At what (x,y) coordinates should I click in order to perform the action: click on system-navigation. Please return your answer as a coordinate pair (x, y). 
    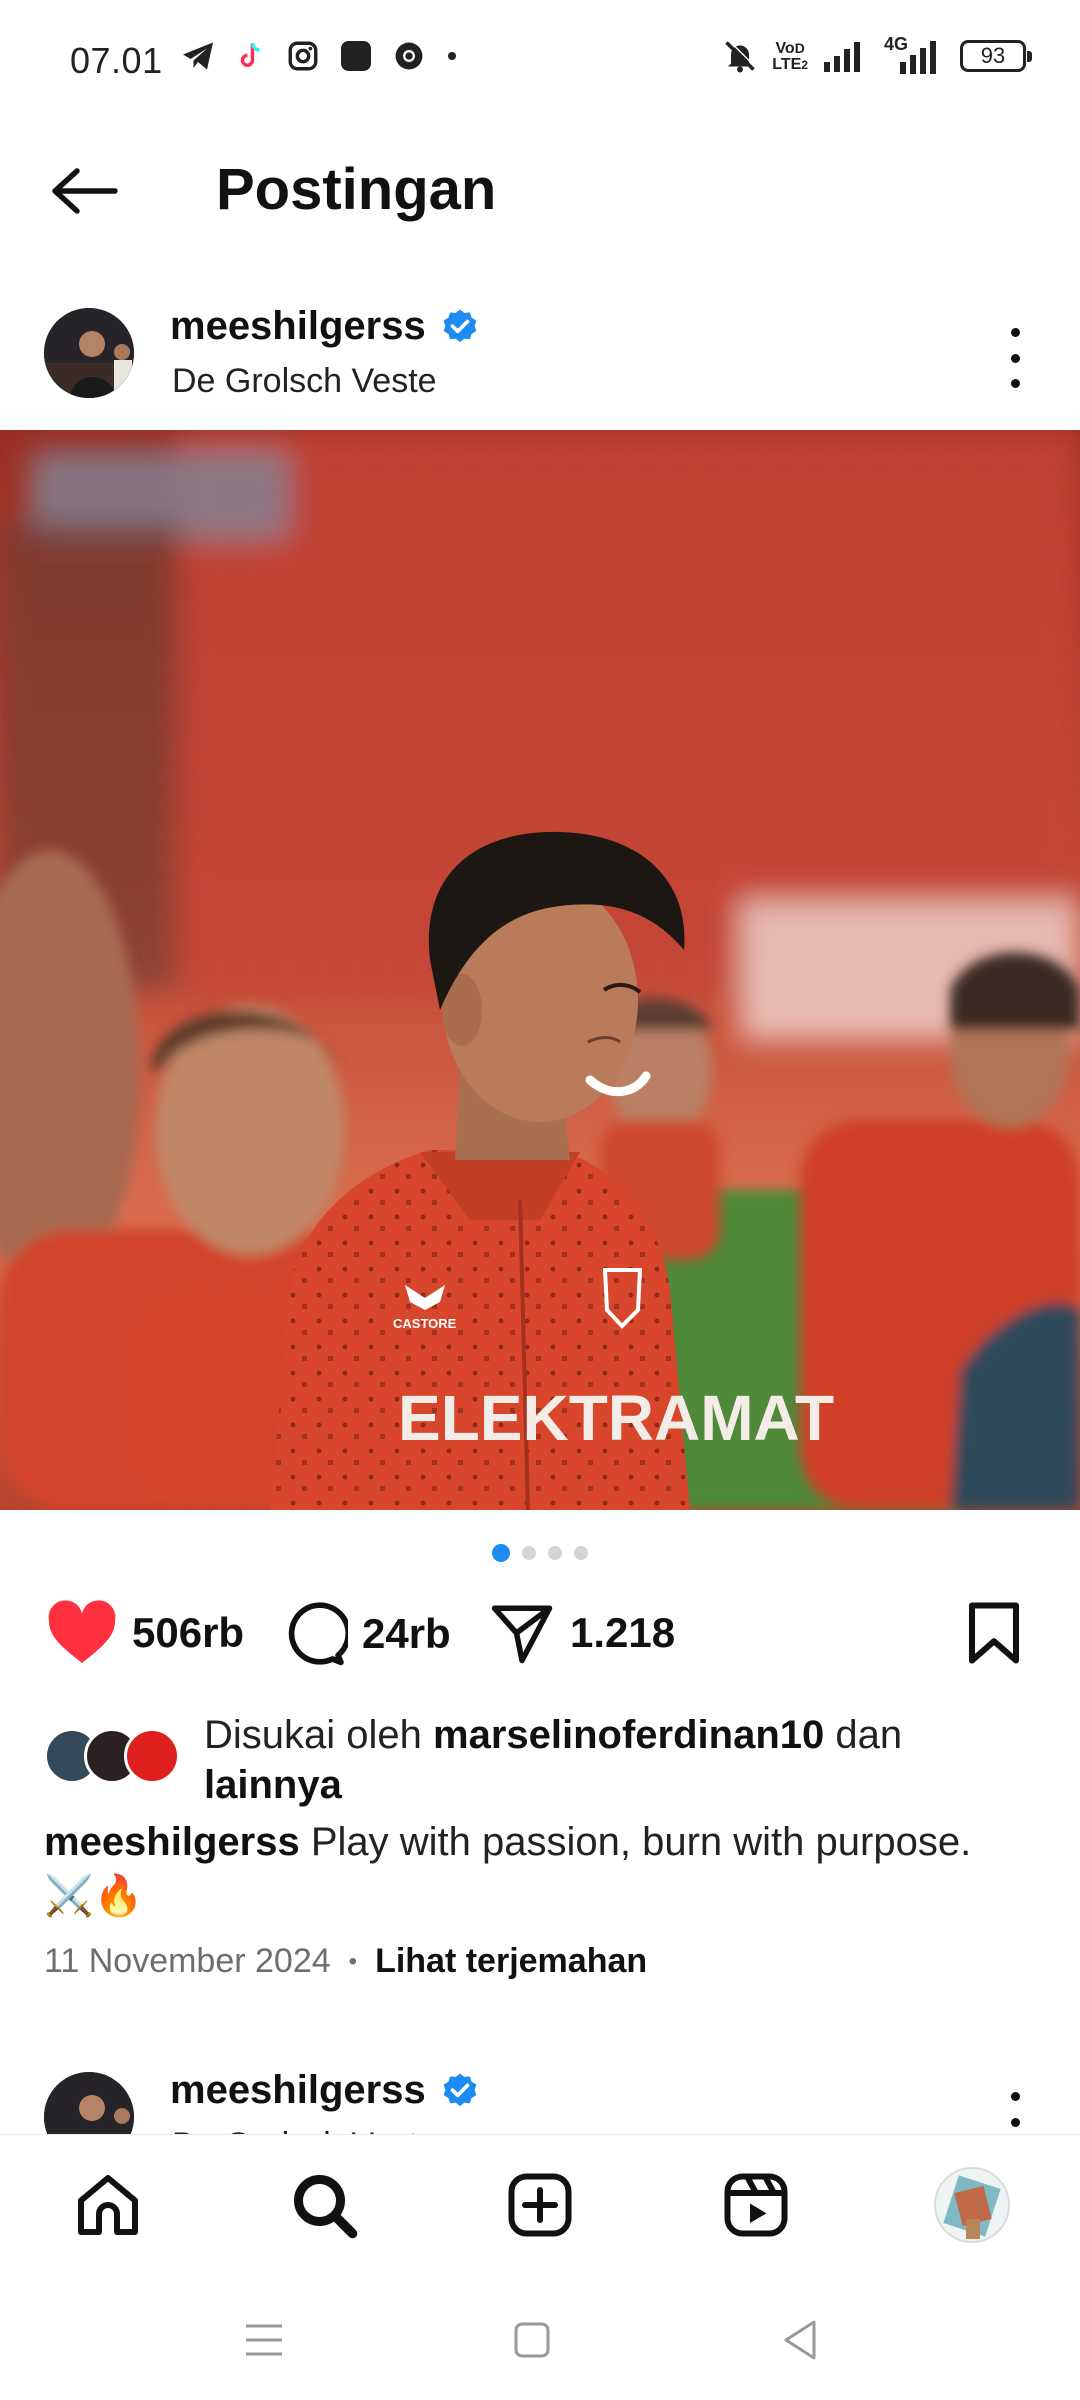
    Looking at the image, I should click on (540, 2335).